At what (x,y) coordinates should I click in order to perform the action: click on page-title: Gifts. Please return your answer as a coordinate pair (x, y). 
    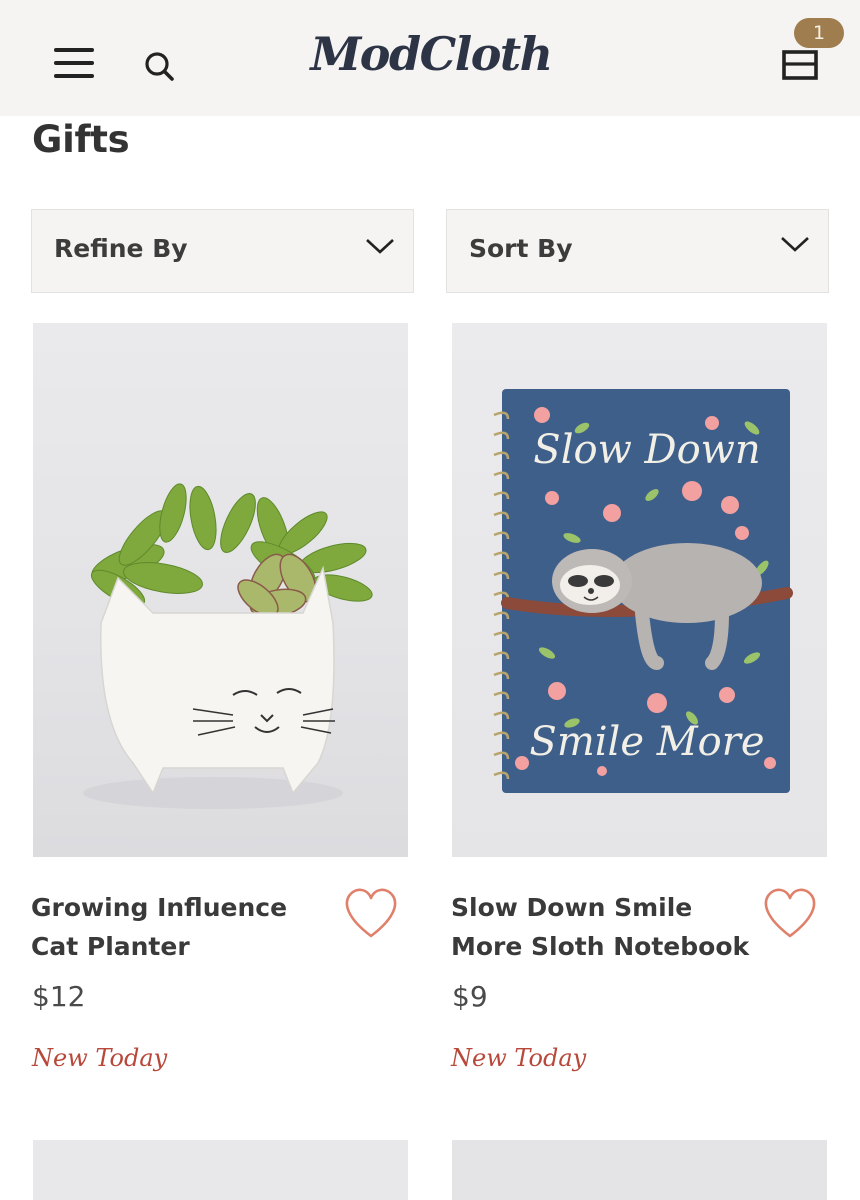
    Looking at the image, I should click on (81, 139).